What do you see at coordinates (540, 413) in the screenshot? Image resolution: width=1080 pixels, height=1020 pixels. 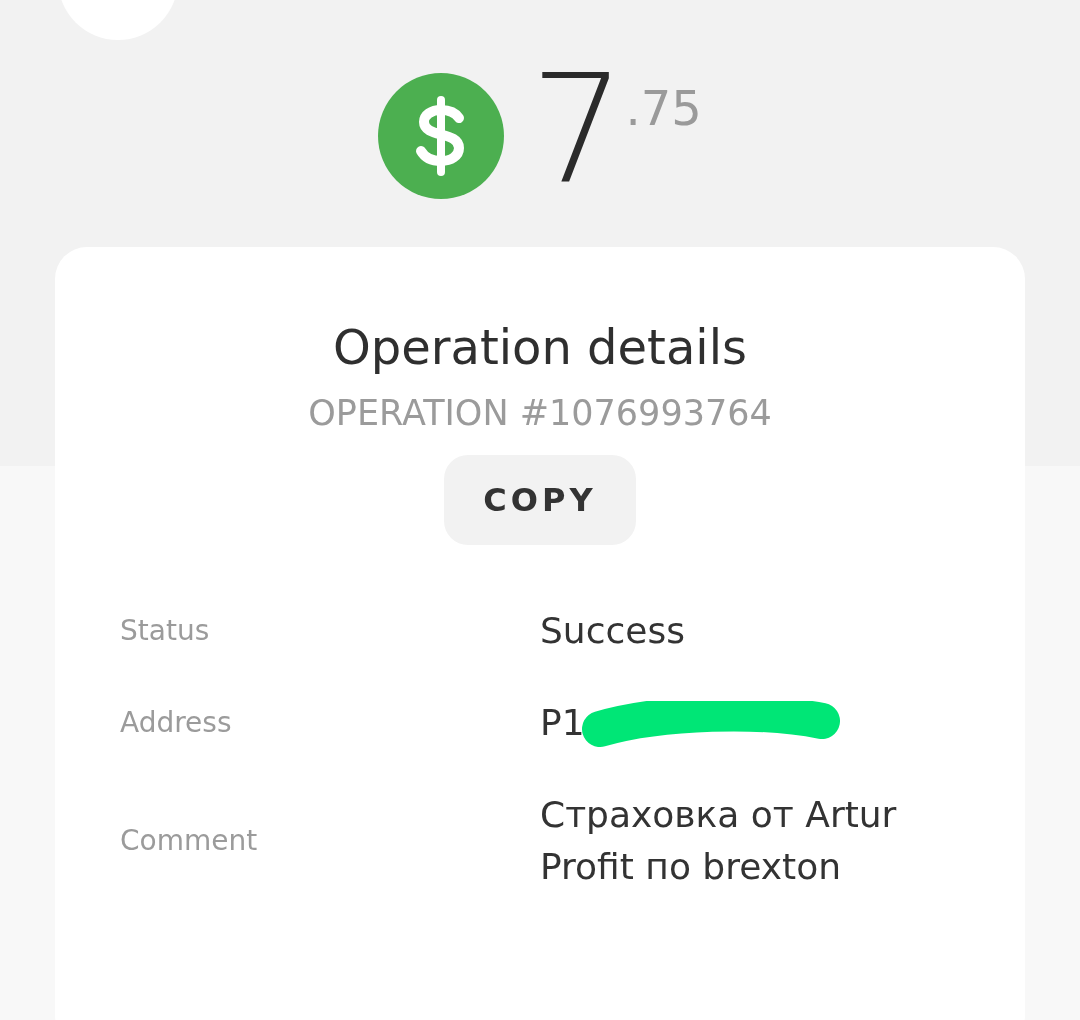 I see `operation-number: OPERATION #1076993764` at bounding box center [540, 413].